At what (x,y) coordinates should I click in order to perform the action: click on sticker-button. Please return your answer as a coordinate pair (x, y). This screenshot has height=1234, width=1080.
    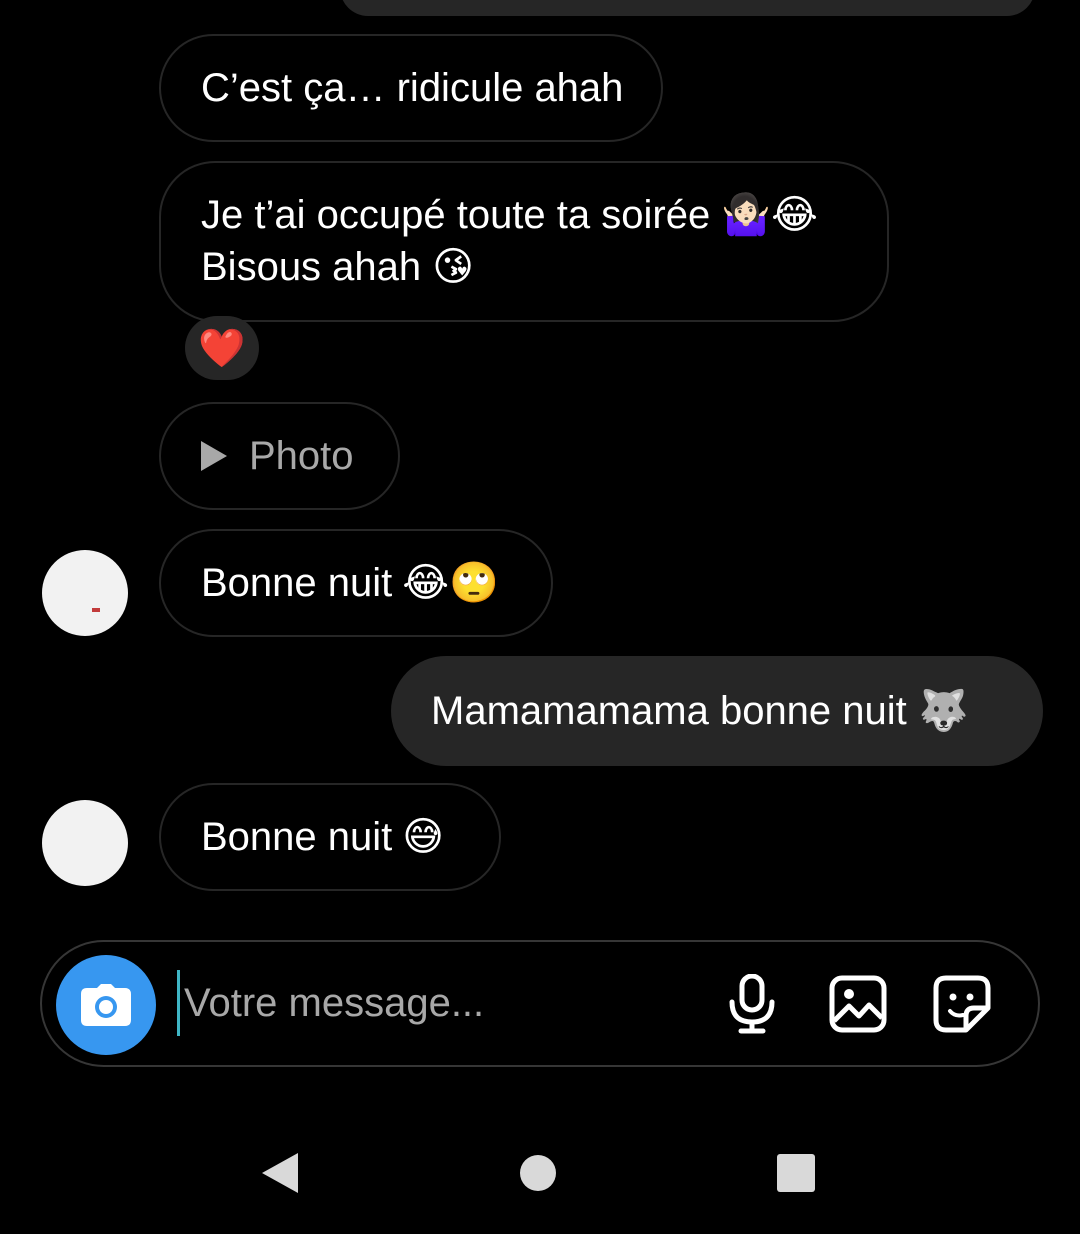
    Looking at the image, I should click on (962, 1004).